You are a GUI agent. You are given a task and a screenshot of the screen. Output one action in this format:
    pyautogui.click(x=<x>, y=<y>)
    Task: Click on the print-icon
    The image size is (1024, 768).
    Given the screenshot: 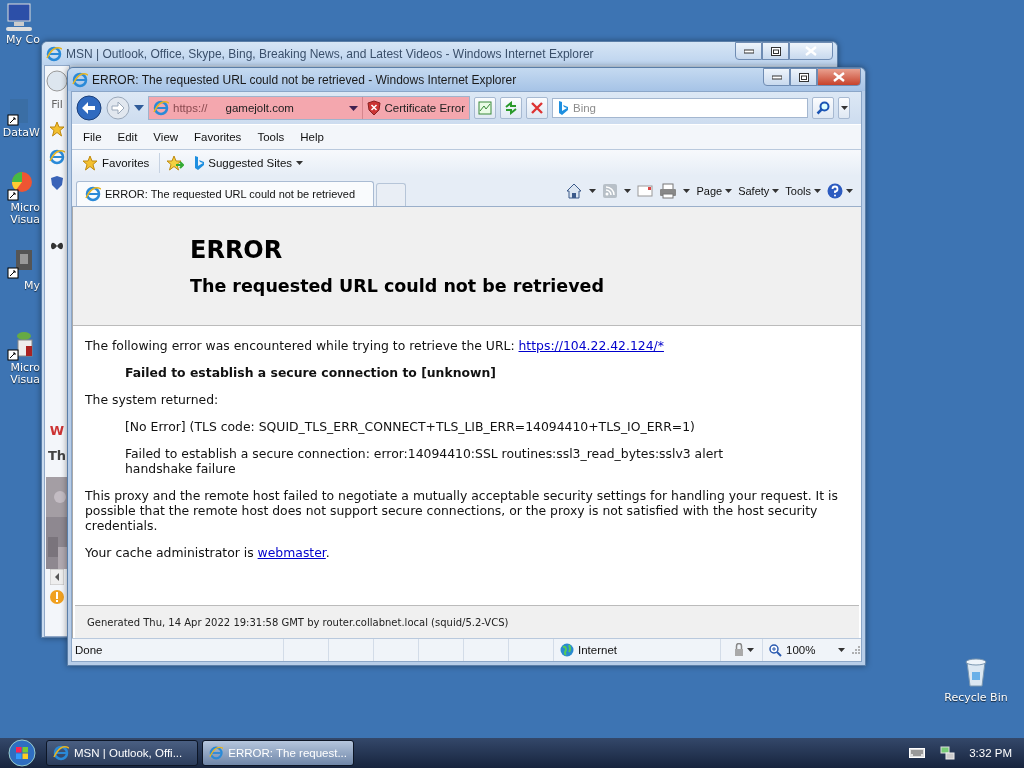 What is the action you would take?
    pyautogui.click(x=668, y=191)
    